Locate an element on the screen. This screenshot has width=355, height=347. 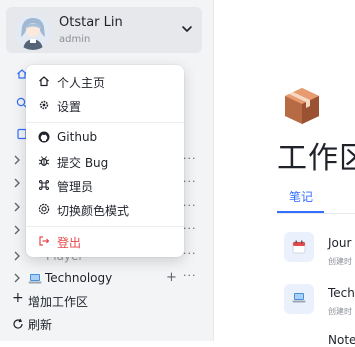
command-icon is located at coordinates (44, 185).